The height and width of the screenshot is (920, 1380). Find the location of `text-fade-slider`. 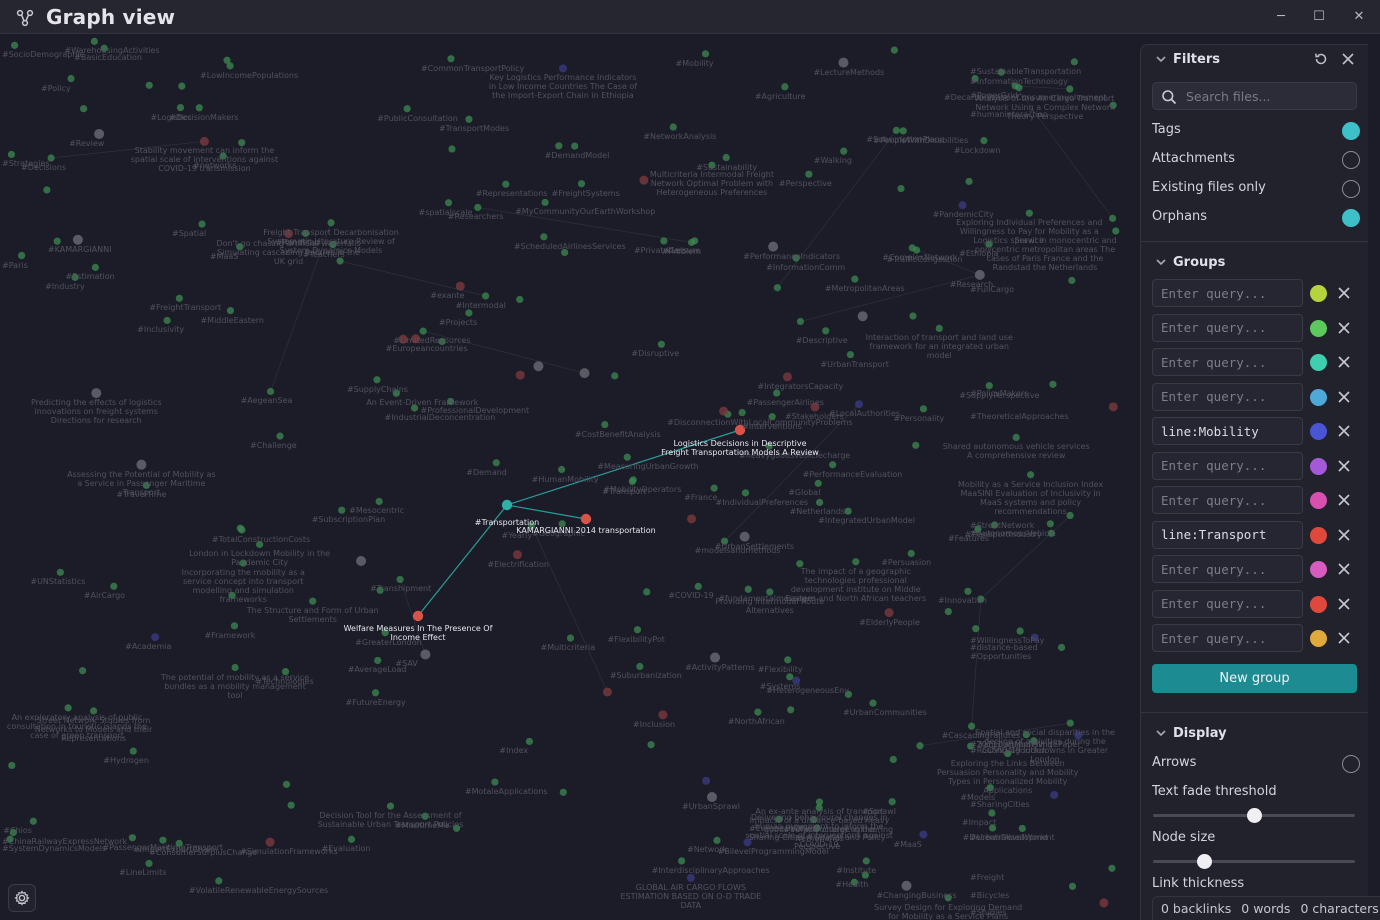

text-fade-slider is located at coordinates (1254, 815).